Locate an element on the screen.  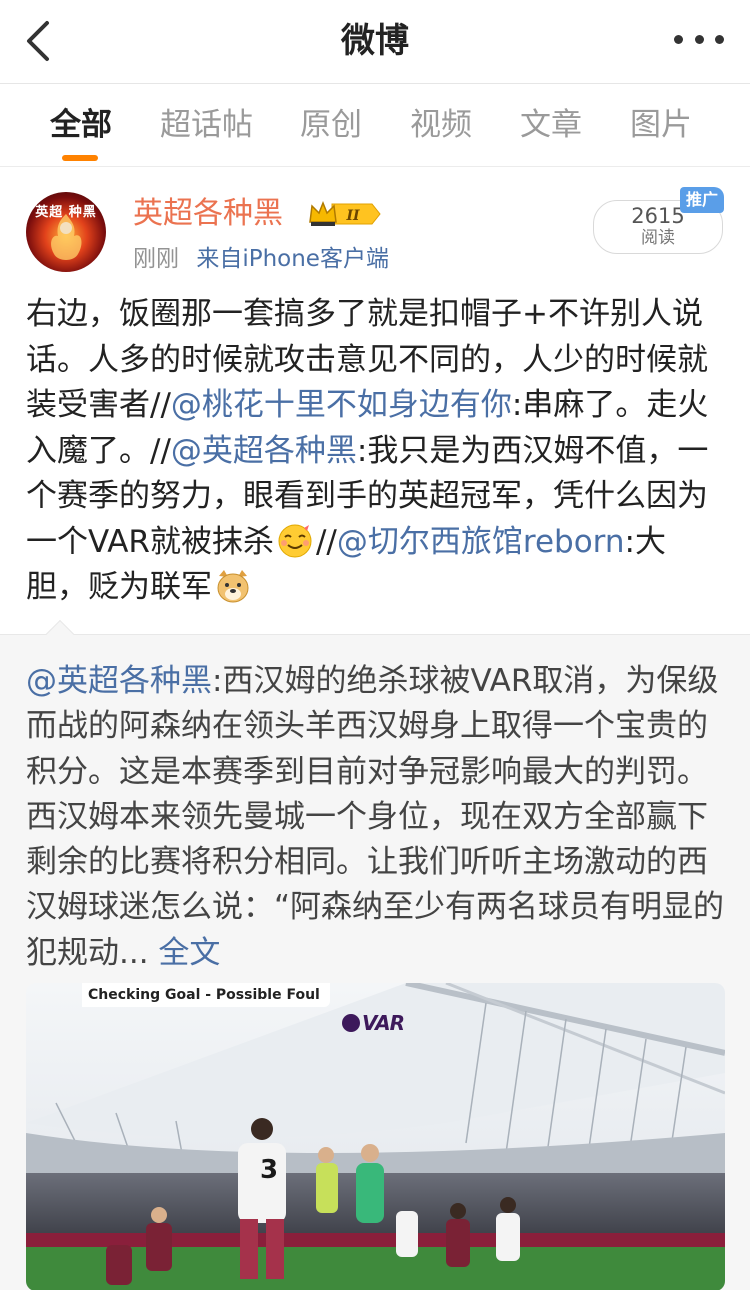
premier-league-lion-icon is located at coordinates (351, 1023).